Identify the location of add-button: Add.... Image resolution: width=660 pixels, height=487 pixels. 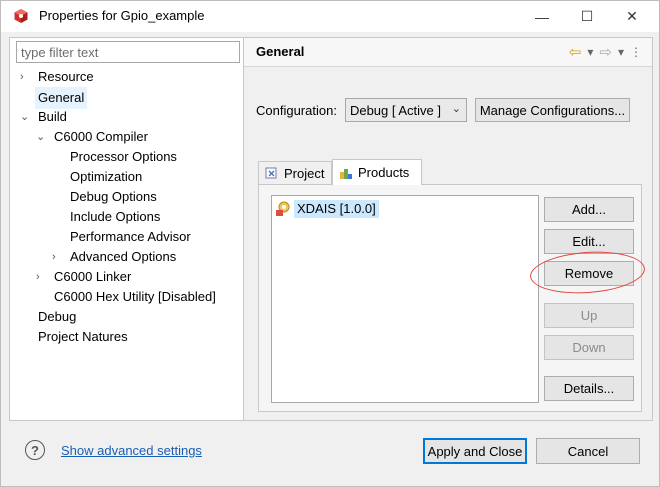
(589, 209).